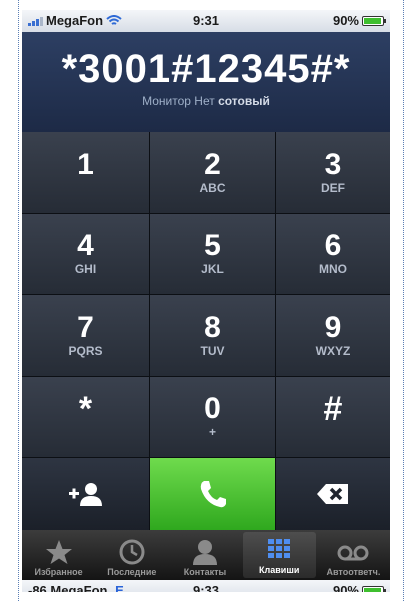 This screenshot has width=404, height=601. Describe the element at coordinates (333, 350) in the screenshot. I see `key-letters: WXYZ` at that location.